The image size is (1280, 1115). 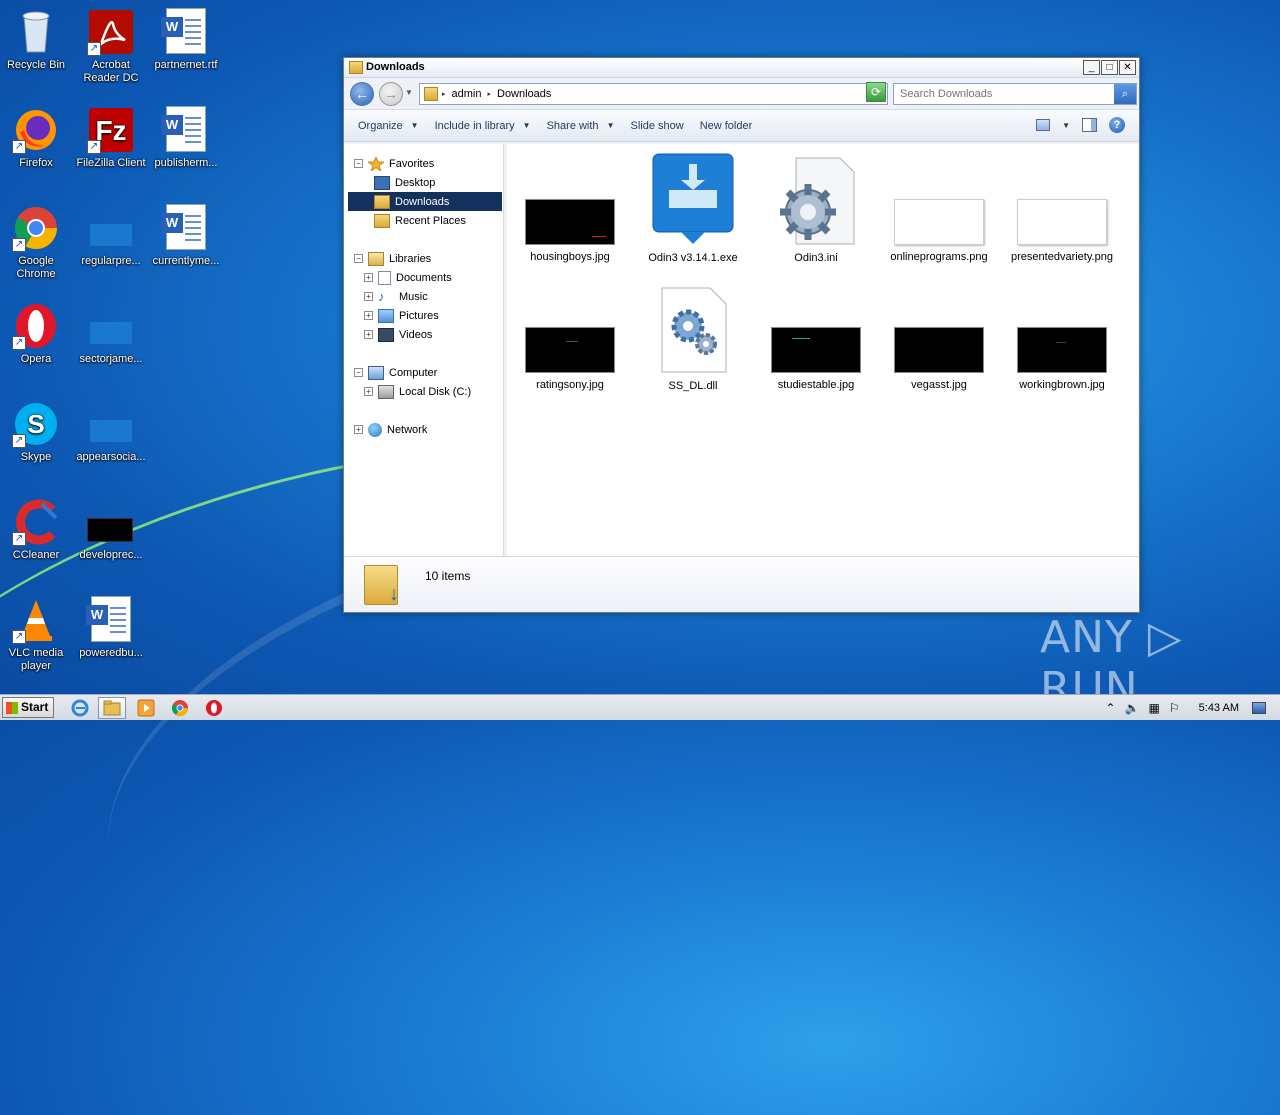 What do you see at coordinates (693, 208) in the screenshot?
I see `file-item: Odin3 v3.14.1.exe` at bounding box center [693, 208].